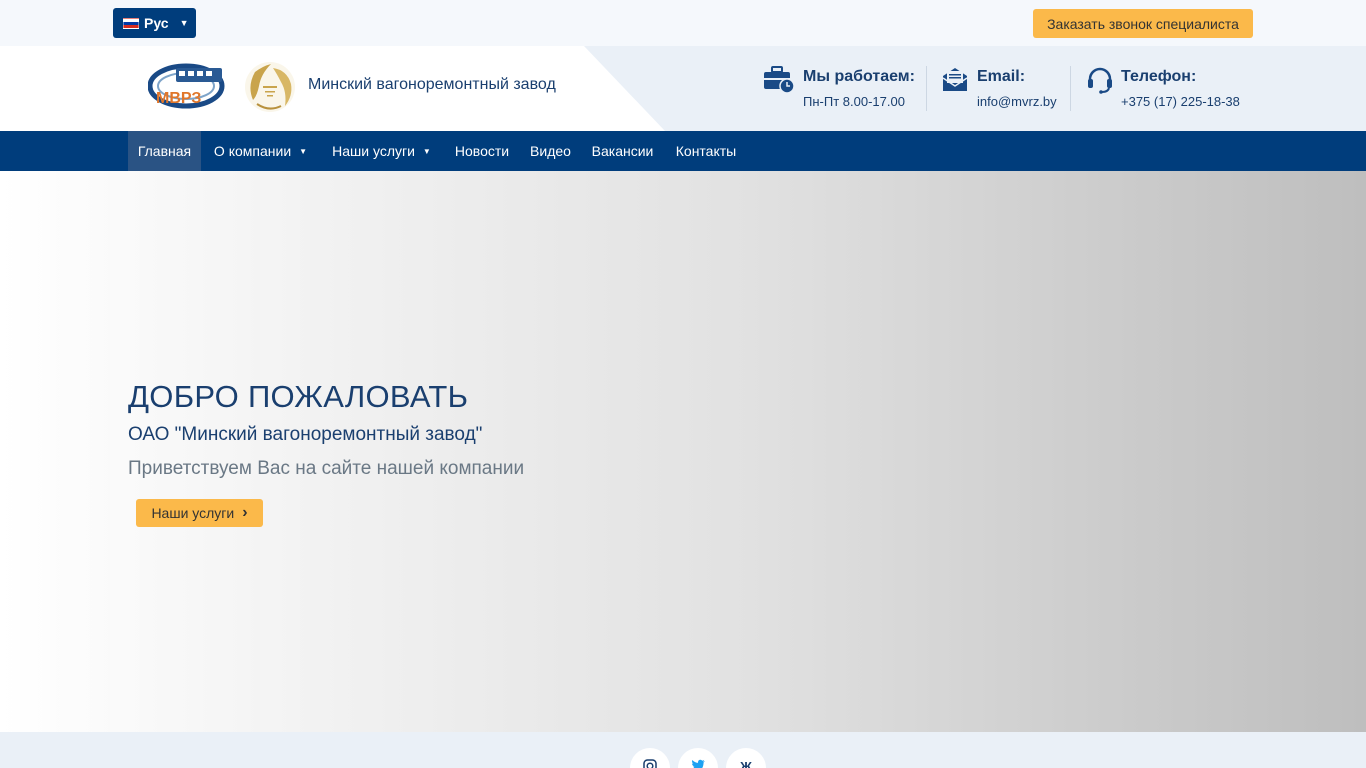  I want to click on phone-block: Телефон: +375 (17) 225-18-38, so click(1166, 89).